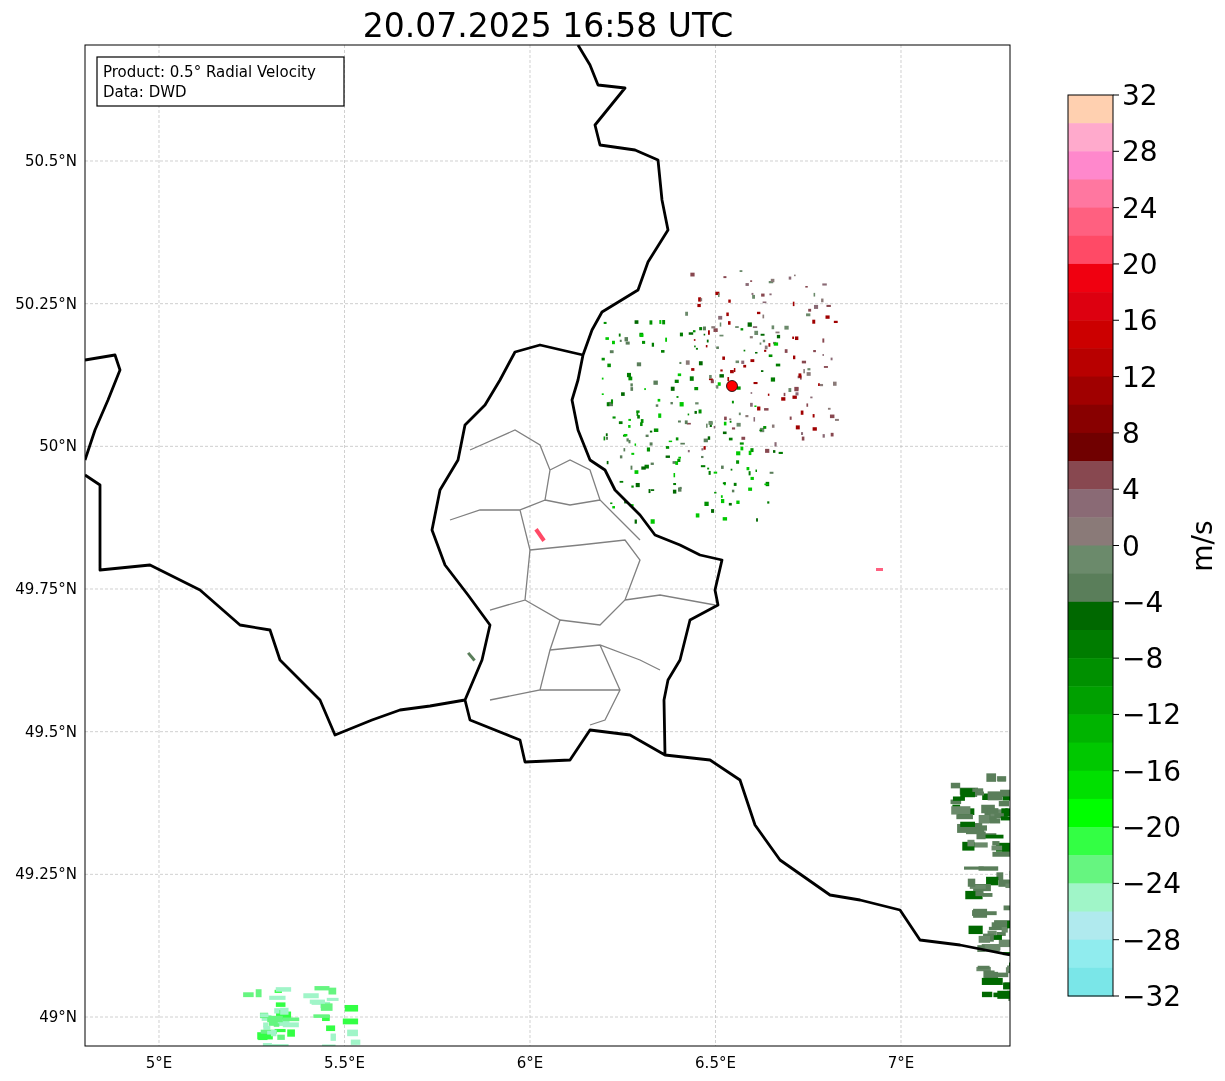 The width and height of the screenshot is (1225, 1081). What do you see at coordinates (715, 1063) in the screenshot?
I see `longitude-label: 6.5°E` at bounding box center [715, 1063].